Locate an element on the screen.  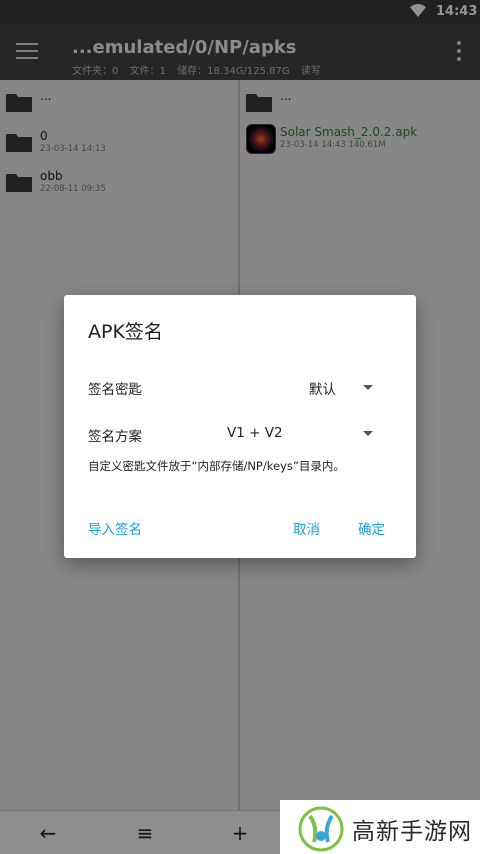
ok-button: 确定 is located at coordinates (371, 528).